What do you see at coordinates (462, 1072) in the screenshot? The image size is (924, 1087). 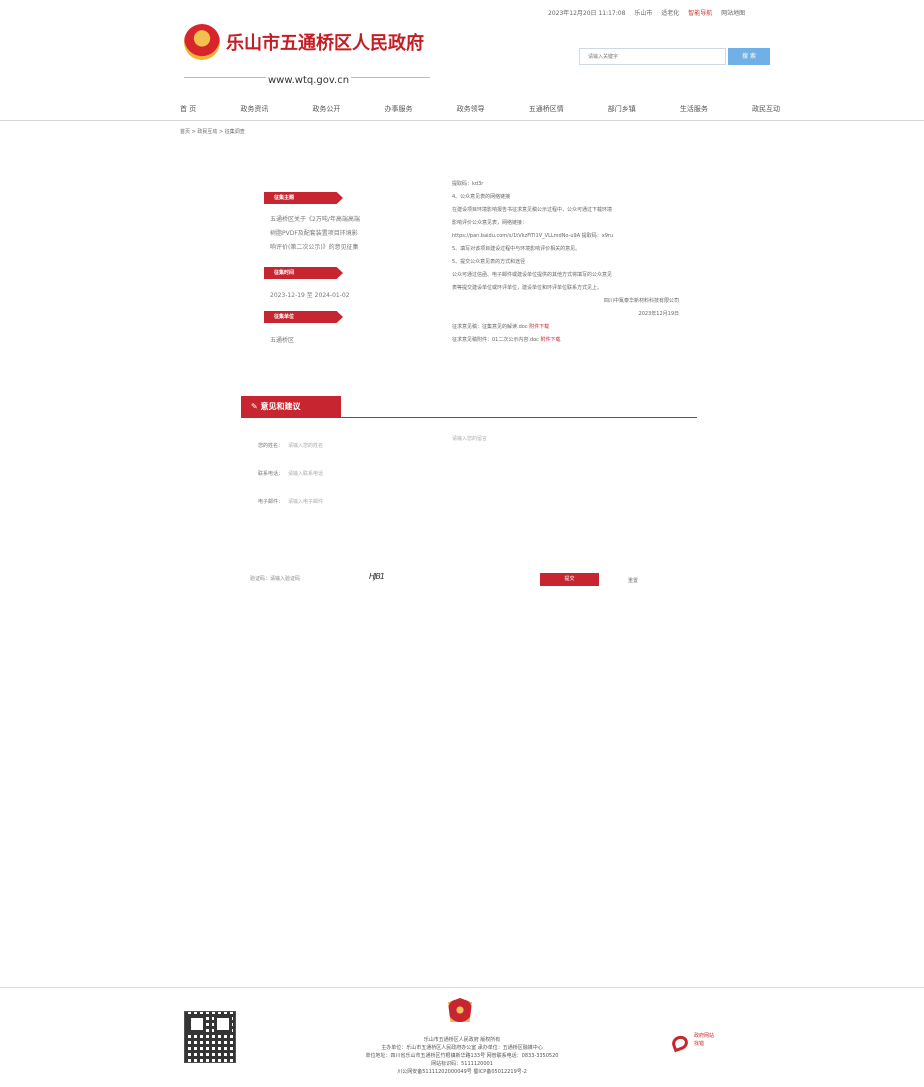 I see `footer-icp: 川公网安备51111202000049号 蜀ICP备05012219号-2` at bounding box center [462, 1072].